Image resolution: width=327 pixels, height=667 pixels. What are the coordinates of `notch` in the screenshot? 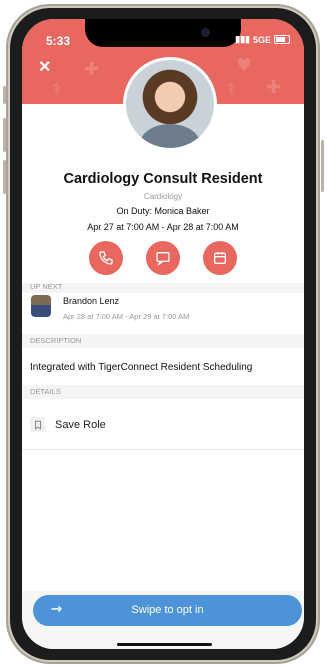 It's located at (163, 33).